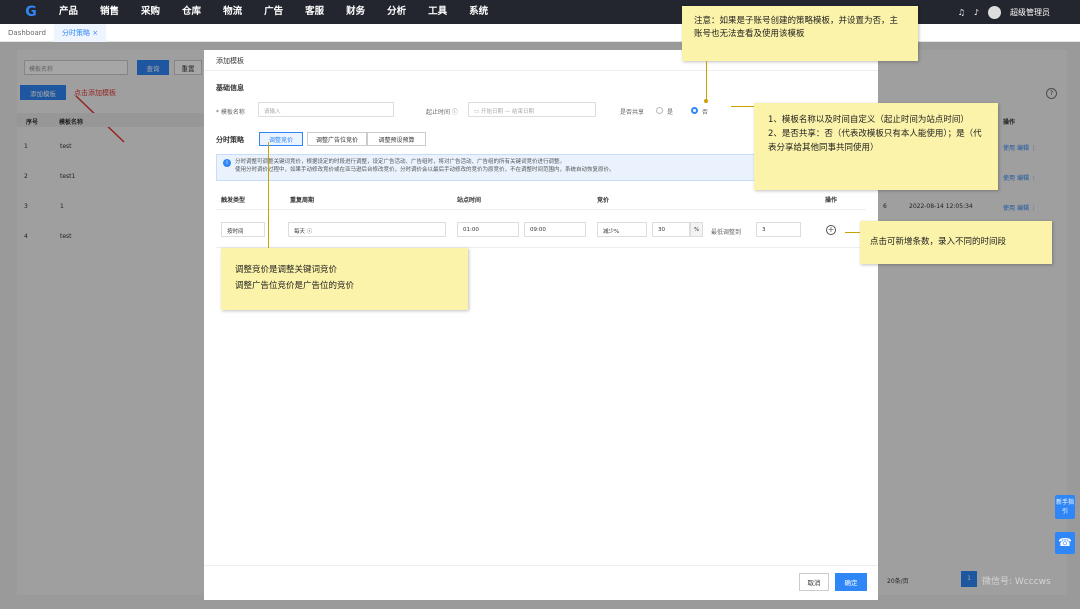 This screenshot has height=609, width=1080. I want to click on add-row-icon: +, so click(831, 230).